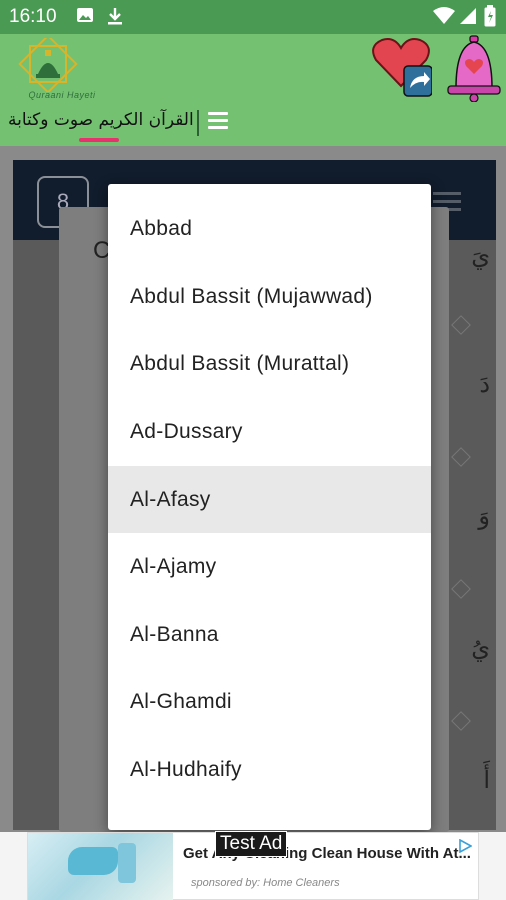  What do you see at coordinates (269, 499) in the screenshot?
I see `reciter-option-selected: Al-Afasy` at bounding box center [269, 499].